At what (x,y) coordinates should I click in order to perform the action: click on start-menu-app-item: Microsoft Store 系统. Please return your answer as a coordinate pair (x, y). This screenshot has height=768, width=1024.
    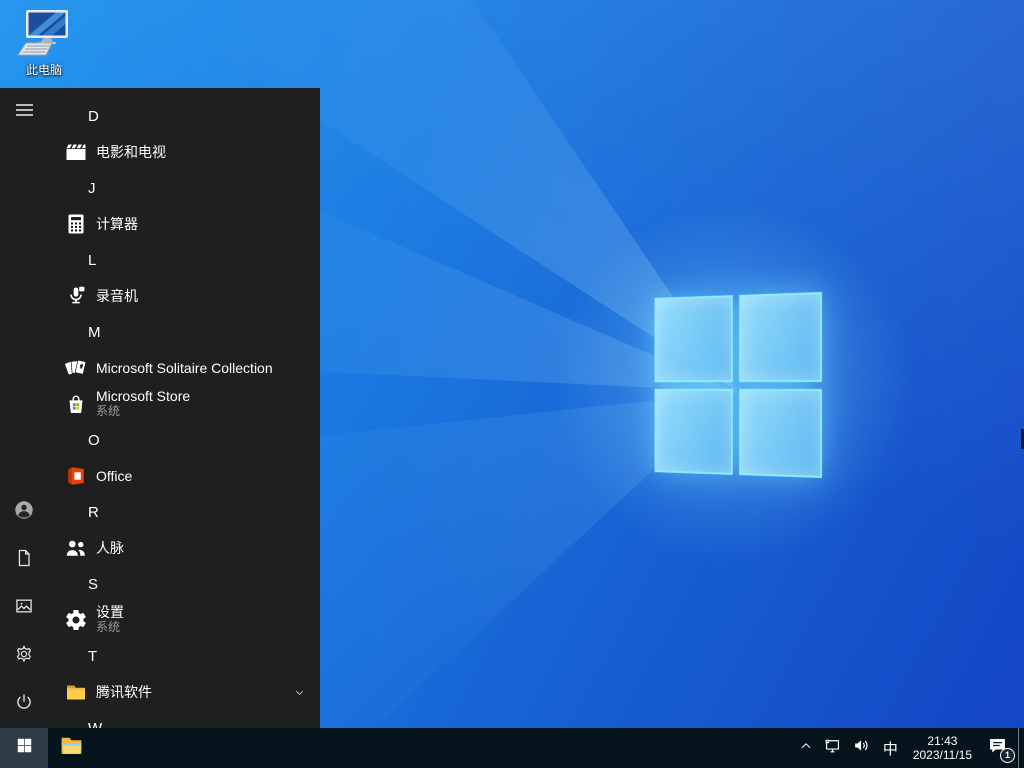
    Looking at the image, I should click on (184, 404).